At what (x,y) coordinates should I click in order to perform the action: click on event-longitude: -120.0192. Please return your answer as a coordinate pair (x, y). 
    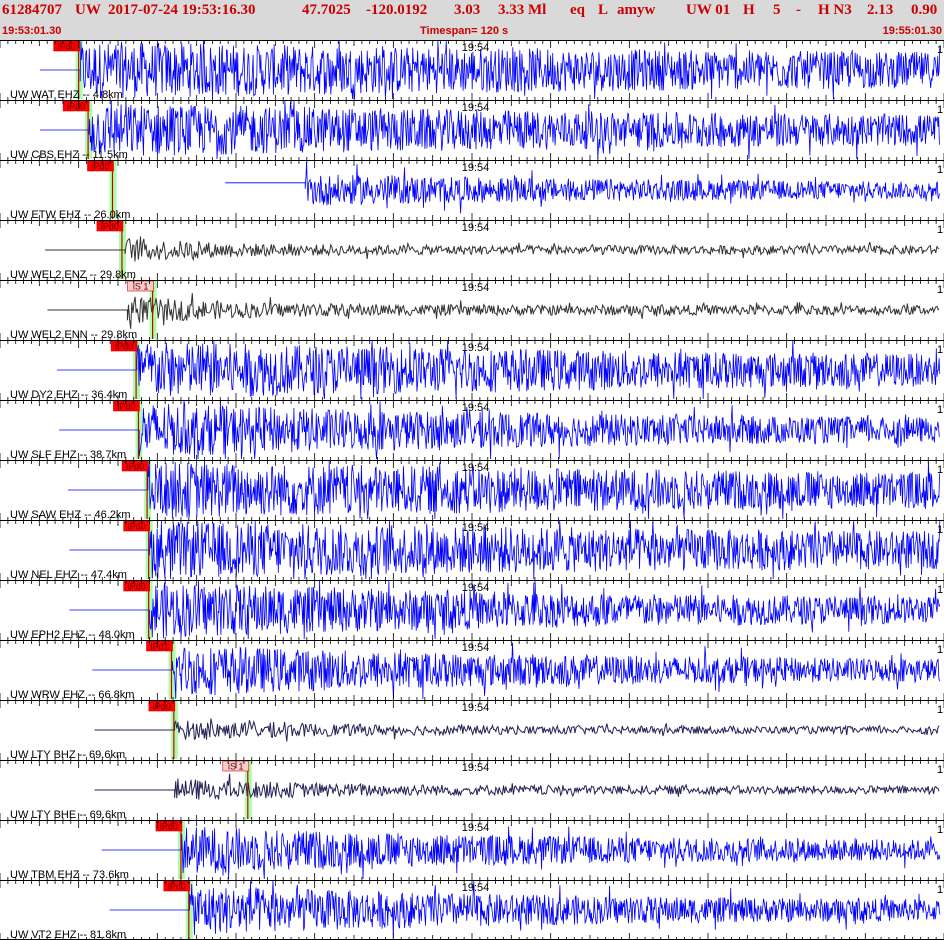
    Looking at the image, I should click on (397, 10).